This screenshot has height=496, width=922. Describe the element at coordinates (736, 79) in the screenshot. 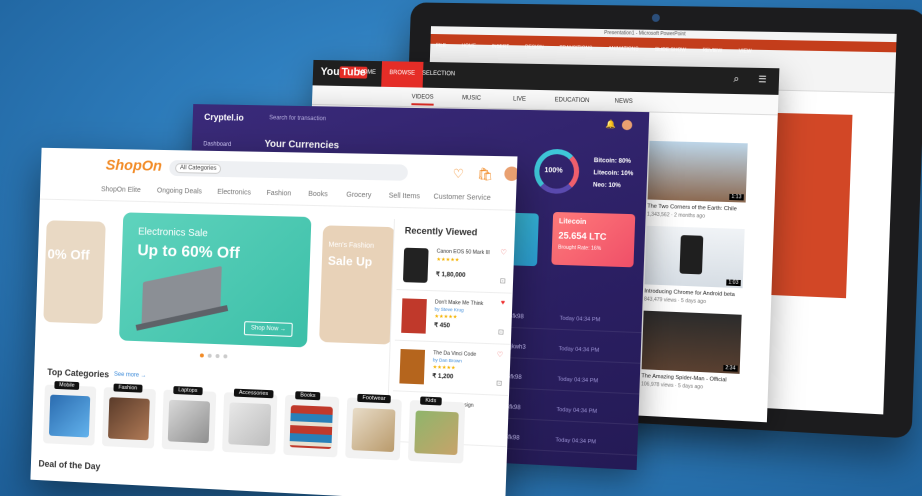

I see `search-icon: ⌕` at that location.